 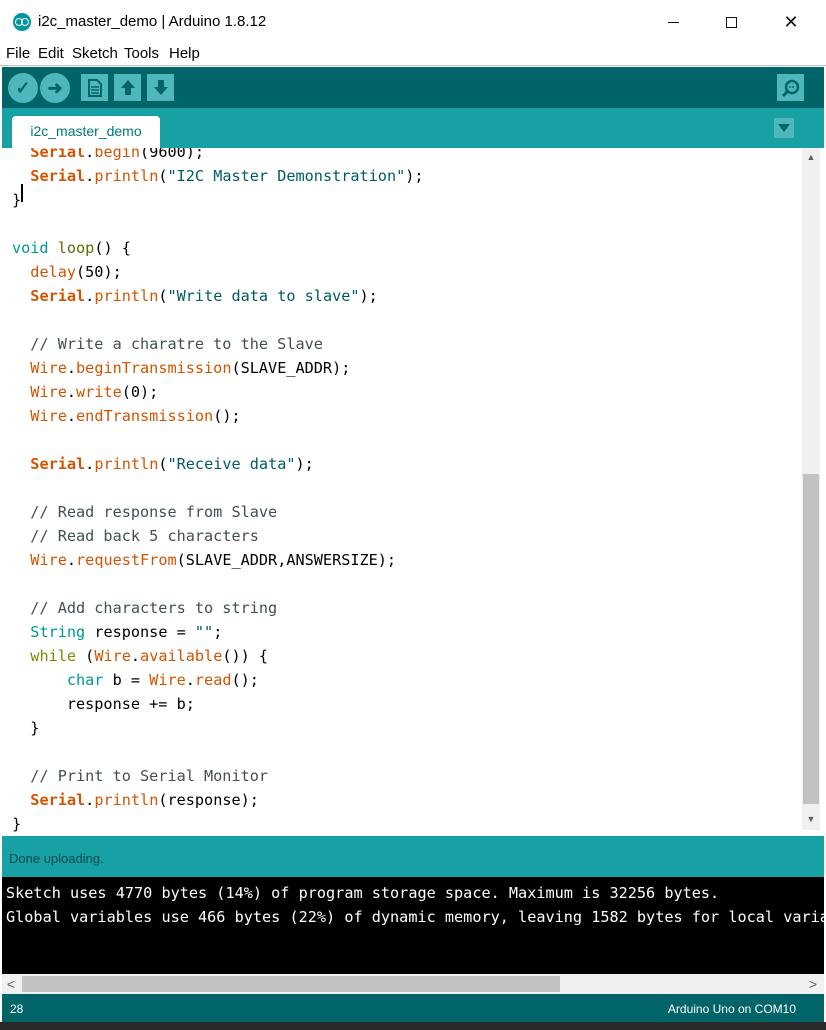 What do you see at coordinates (163, 296) in the screenshot?
I see `code-token: (` at bounding box center [163, 296].